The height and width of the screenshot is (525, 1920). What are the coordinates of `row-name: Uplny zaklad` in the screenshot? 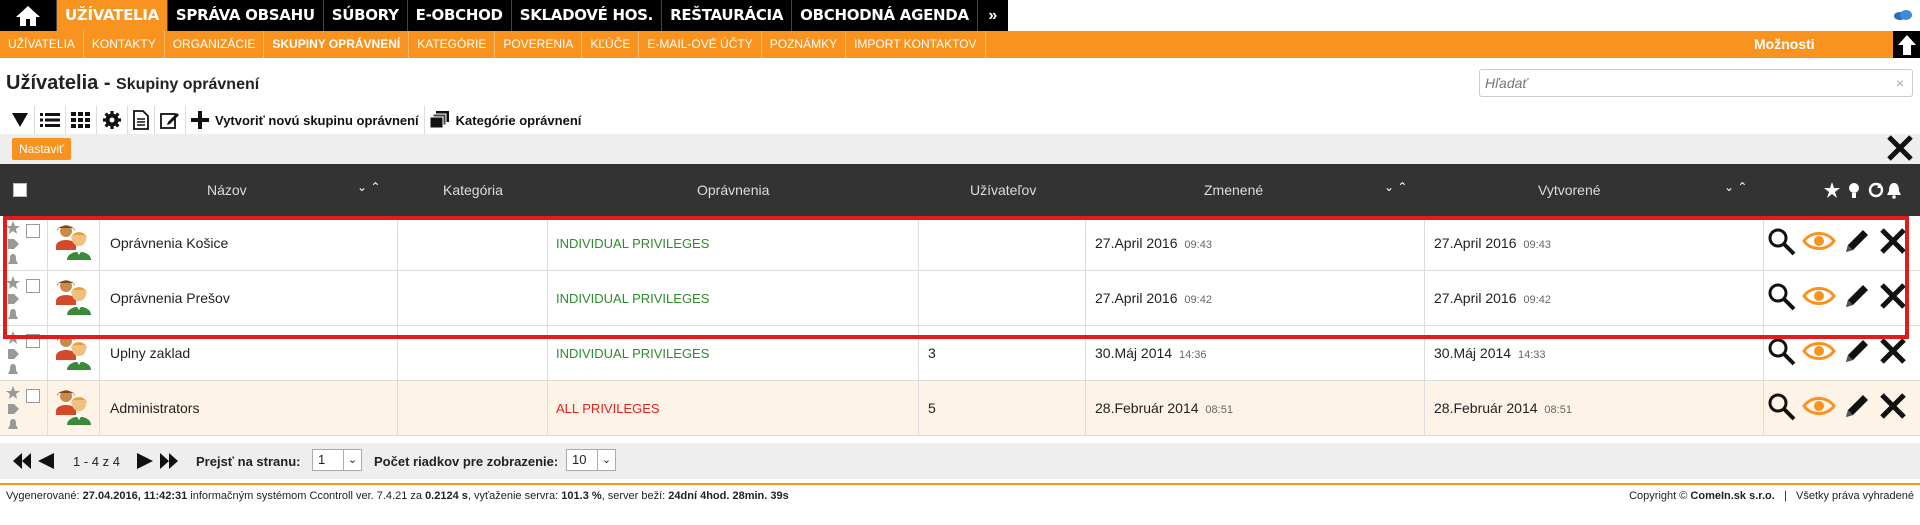 It's located at (150, 353).